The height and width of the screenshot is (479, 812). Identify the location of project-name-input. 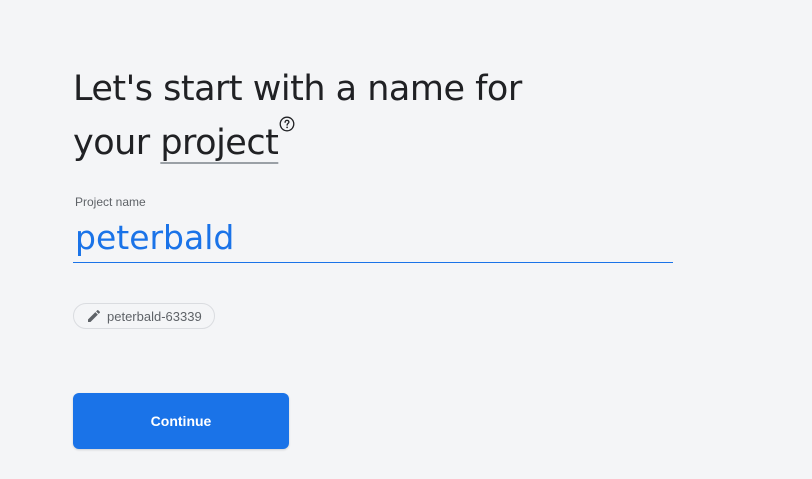
(373, 238).